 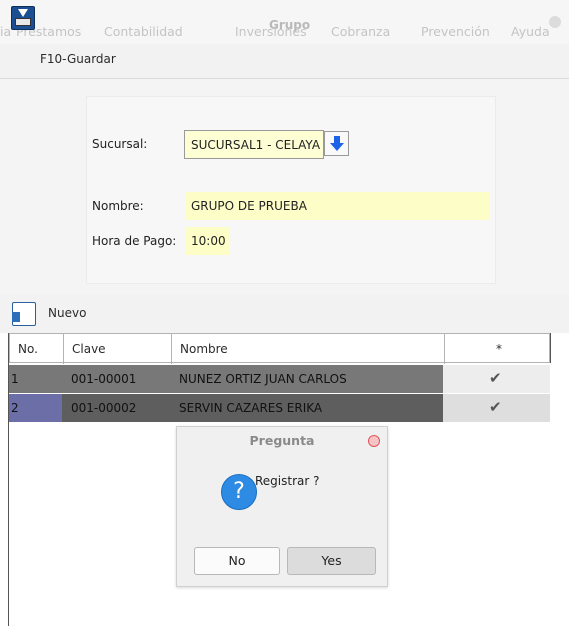 What do you see at coordinates (237, 561) in the screenshot?
I see `no-button: No` at bounding box center [237, 561].